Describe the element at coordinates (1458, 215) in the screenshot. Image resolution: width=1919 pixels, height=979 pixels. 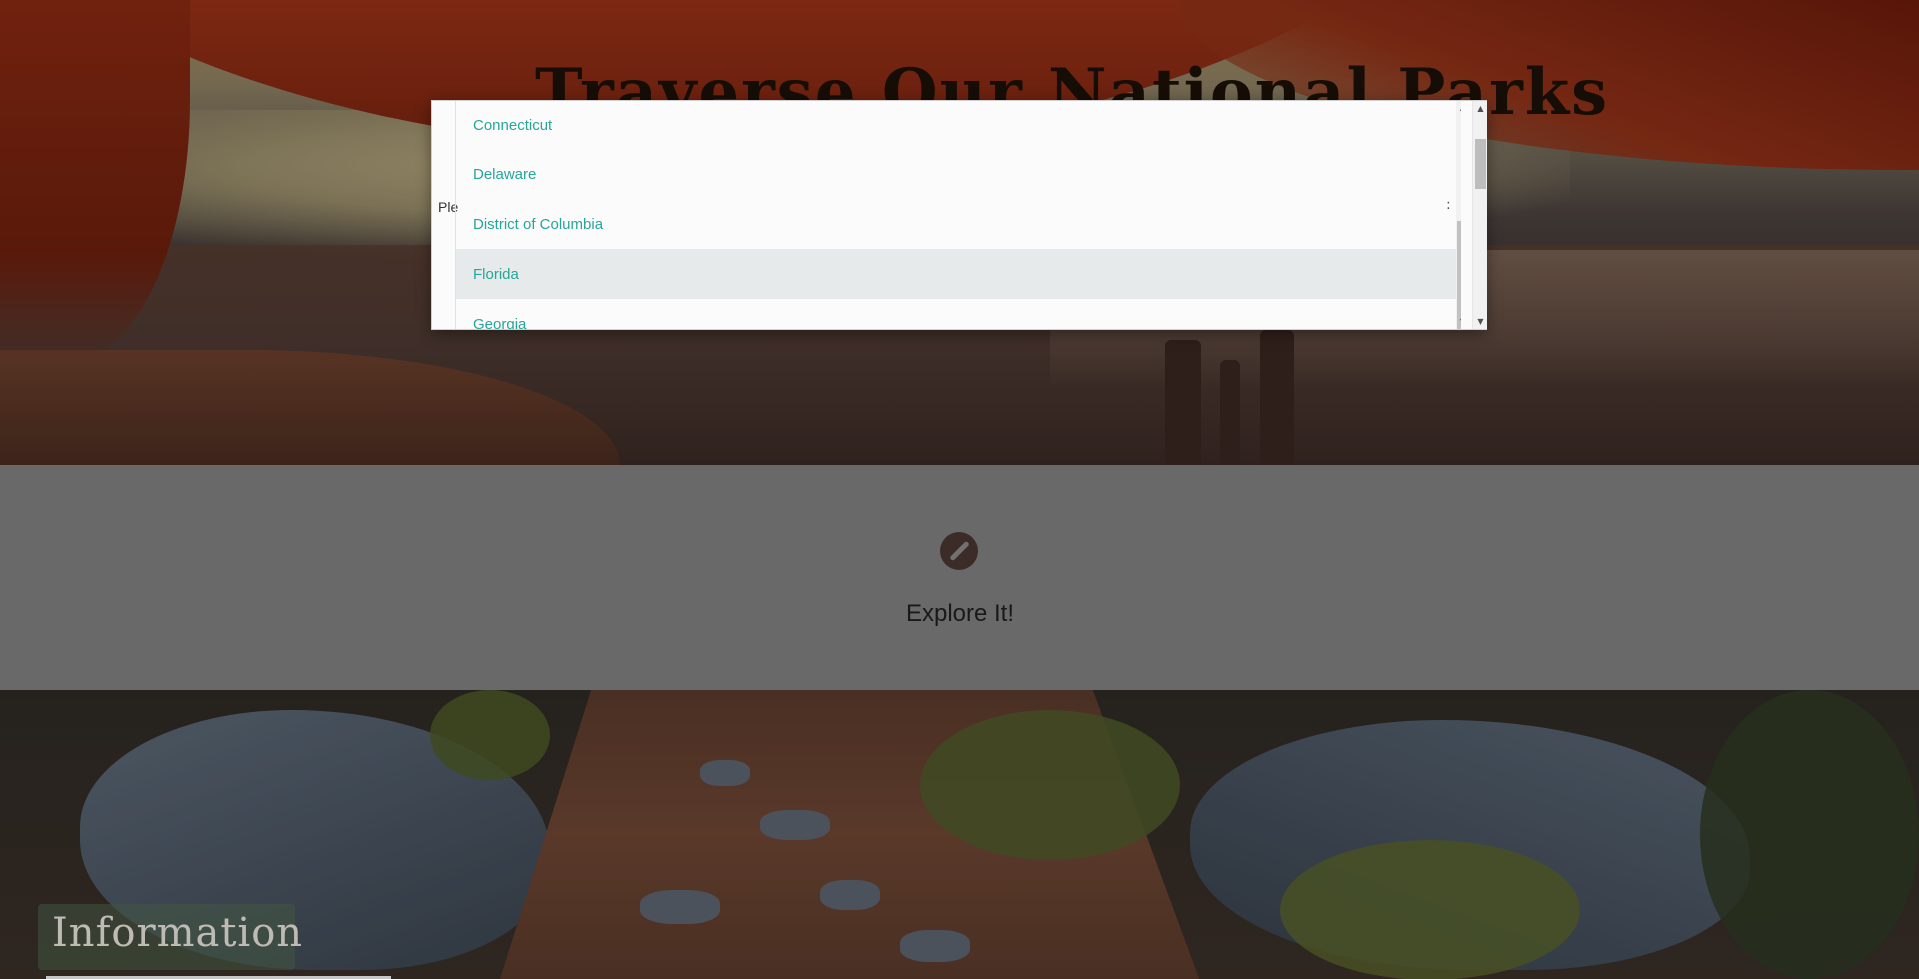
I see `dropdown-scrollbar: ▲ ▼` at that location.